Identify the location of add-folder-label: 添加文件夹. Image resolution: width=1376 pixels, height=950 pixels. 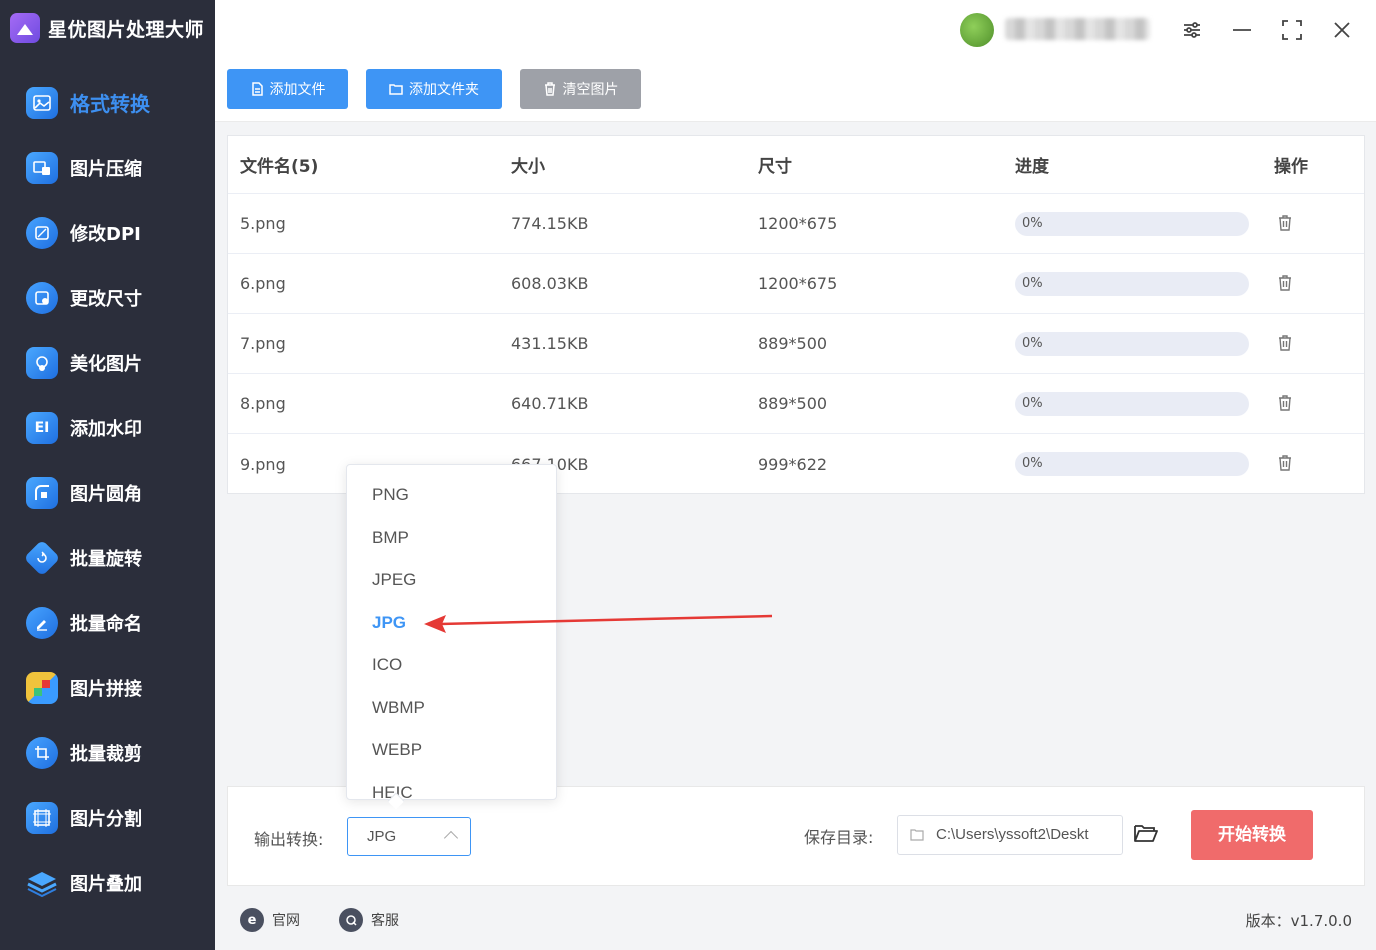
(444, 90).